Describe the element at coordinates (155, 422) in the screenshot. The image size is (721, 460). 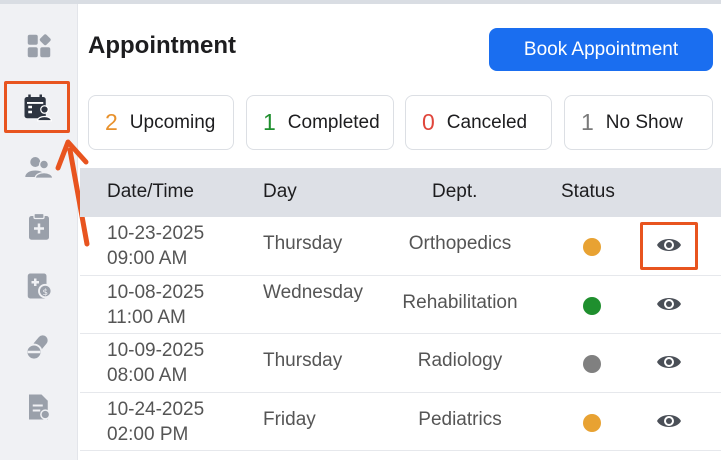
I see `datetime-cell: 10-24-2025 02:00 PM` at that location.